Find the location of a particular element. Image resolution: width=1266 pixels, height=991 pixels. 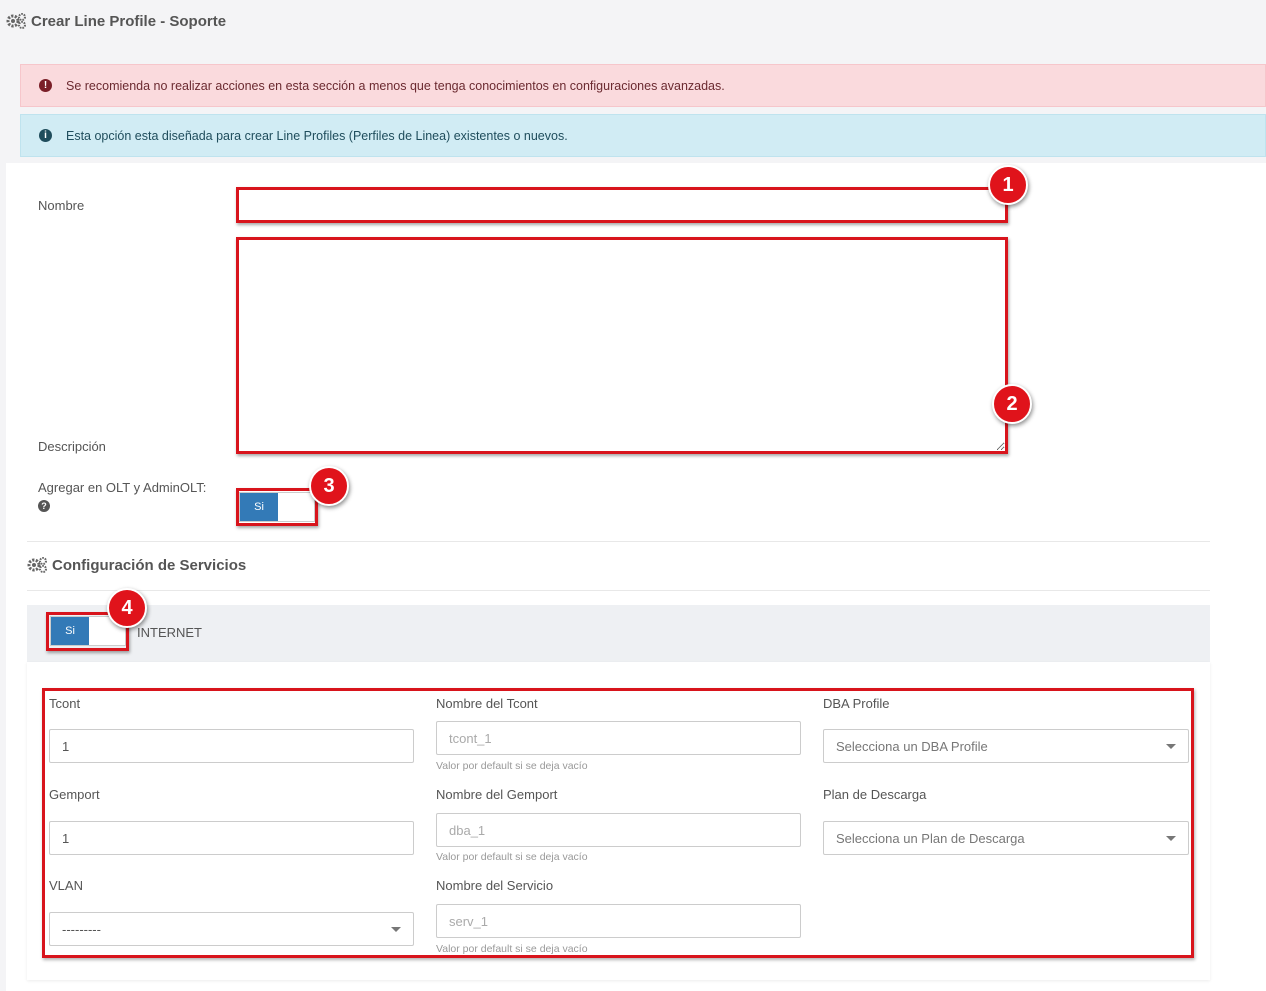

nombre-servicio-input: serv_1 is located at coordinates (618, 921).